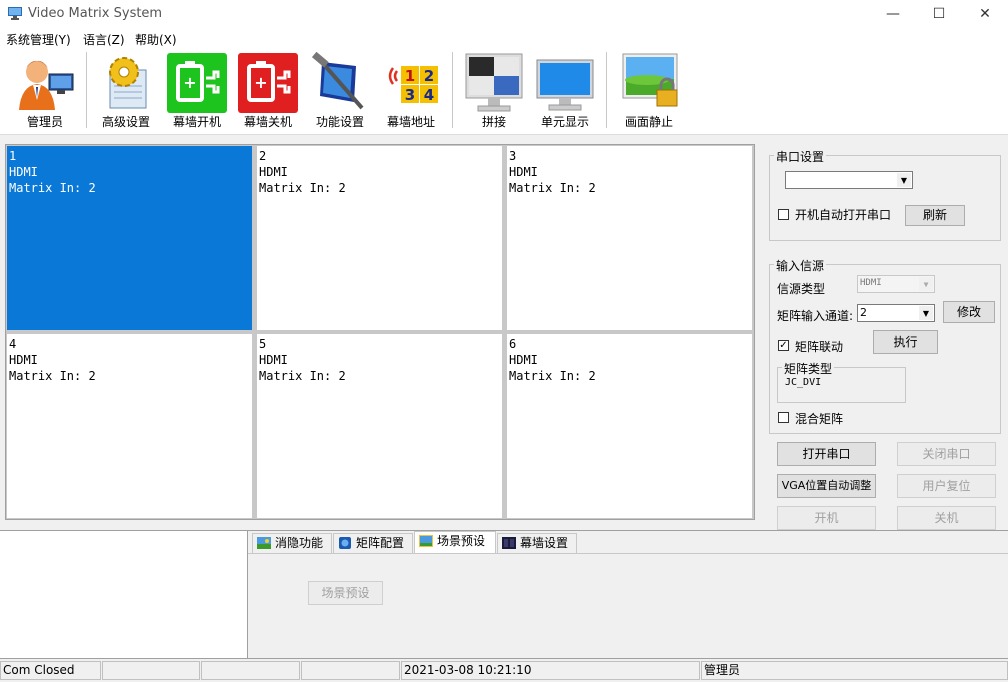 This screenshot has height=682, width=1008. I want to click on close-button: ✕, so click(985, 14).